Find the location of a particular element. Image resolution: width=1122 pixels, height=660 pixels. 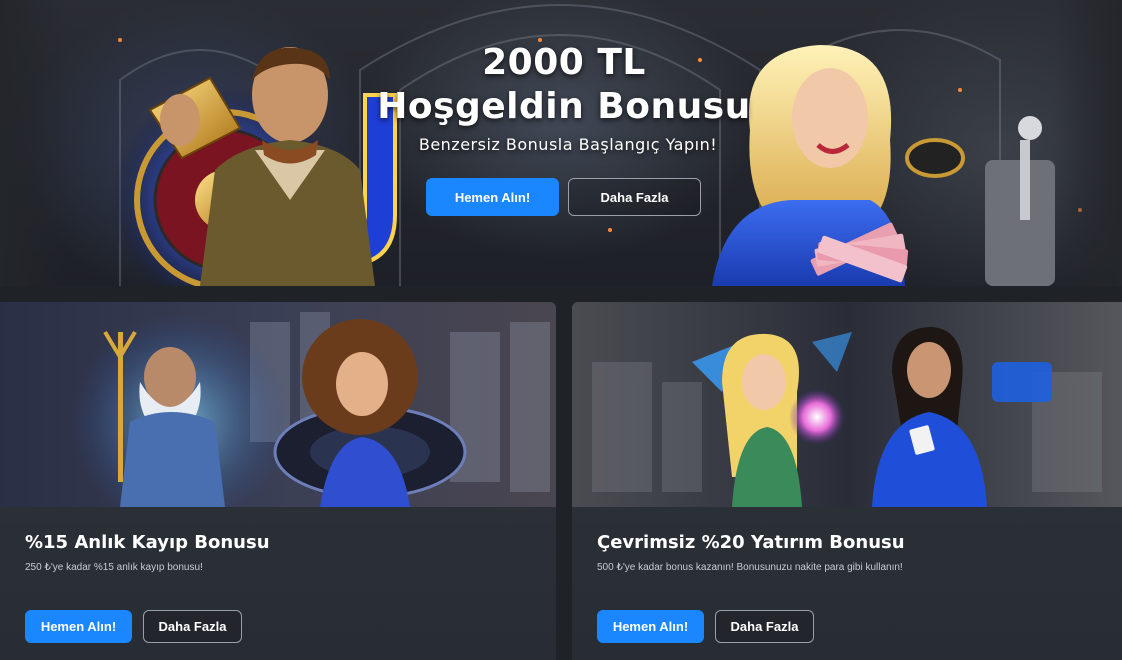

banner-headline: Hoşgeldin Bonusu is located at coordinates (564, 106).